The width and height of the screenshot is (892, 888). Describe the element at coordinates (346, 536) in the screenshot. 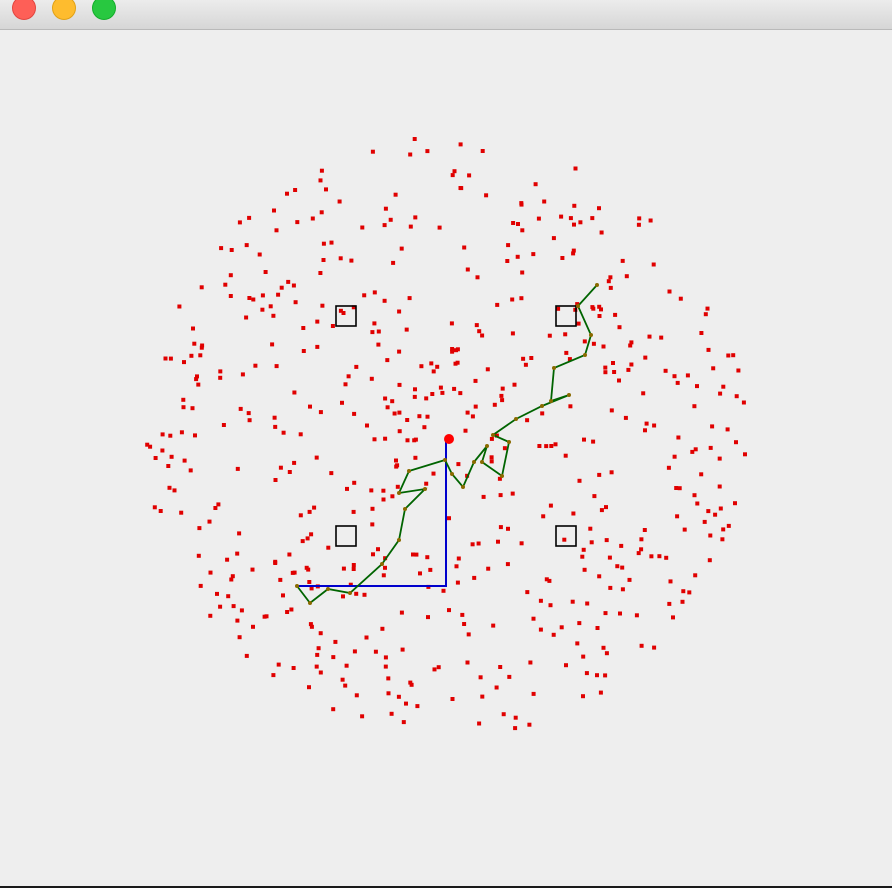

I see `target-box` at that location.